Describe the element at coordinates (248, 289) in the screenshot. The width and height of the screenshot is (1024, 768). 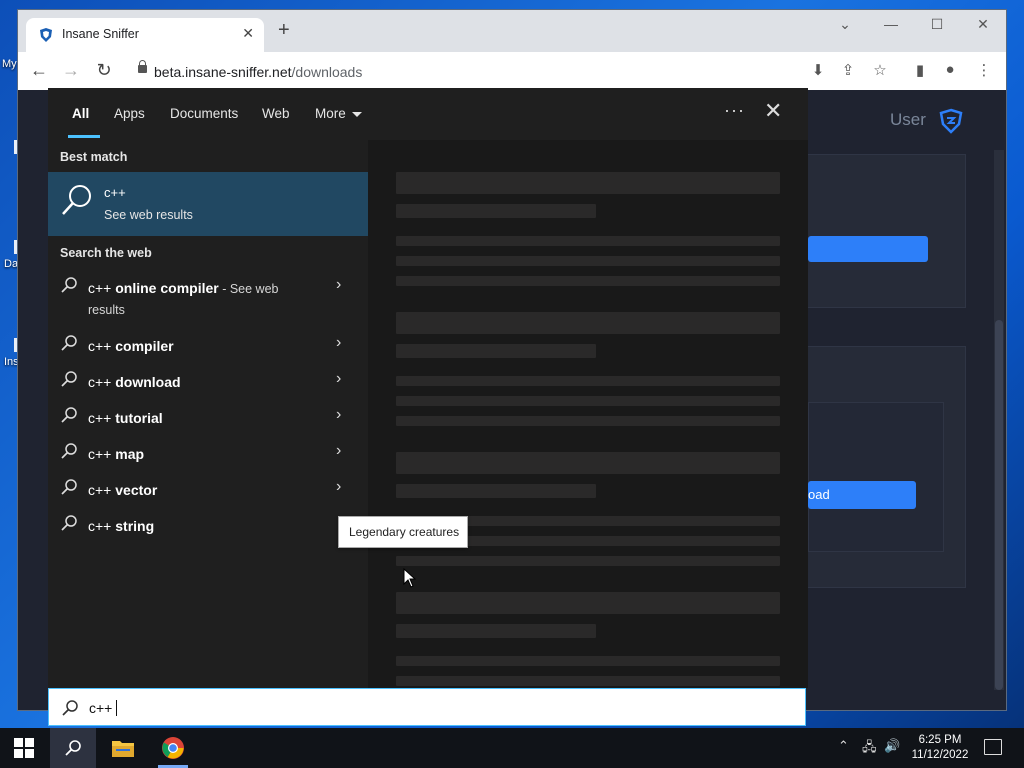
I see `suggestion-suffix: - See web` at that location.